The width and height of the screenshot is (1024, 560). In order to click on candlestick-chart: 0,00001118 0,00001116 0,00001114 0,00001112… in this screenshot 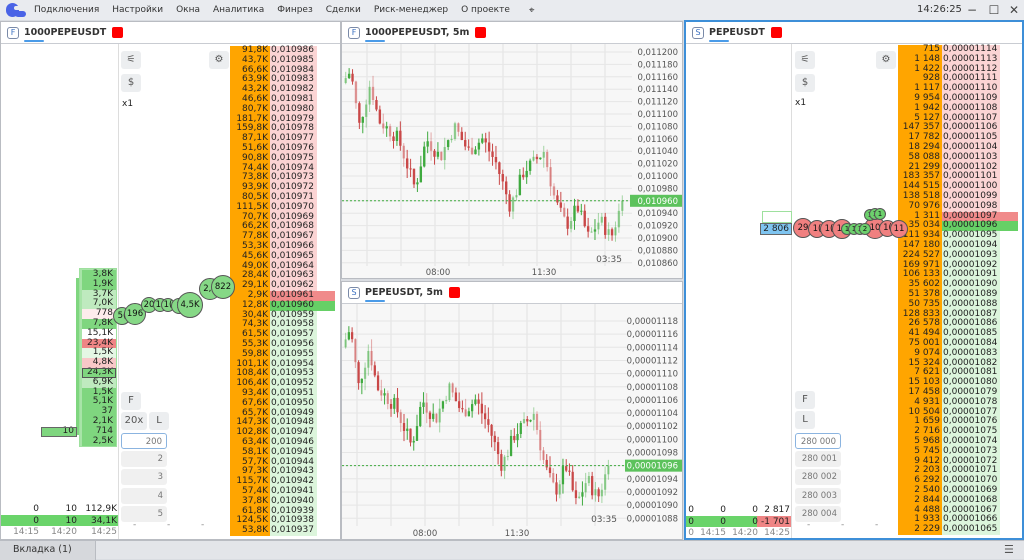, I will do `click(512, 421)`.